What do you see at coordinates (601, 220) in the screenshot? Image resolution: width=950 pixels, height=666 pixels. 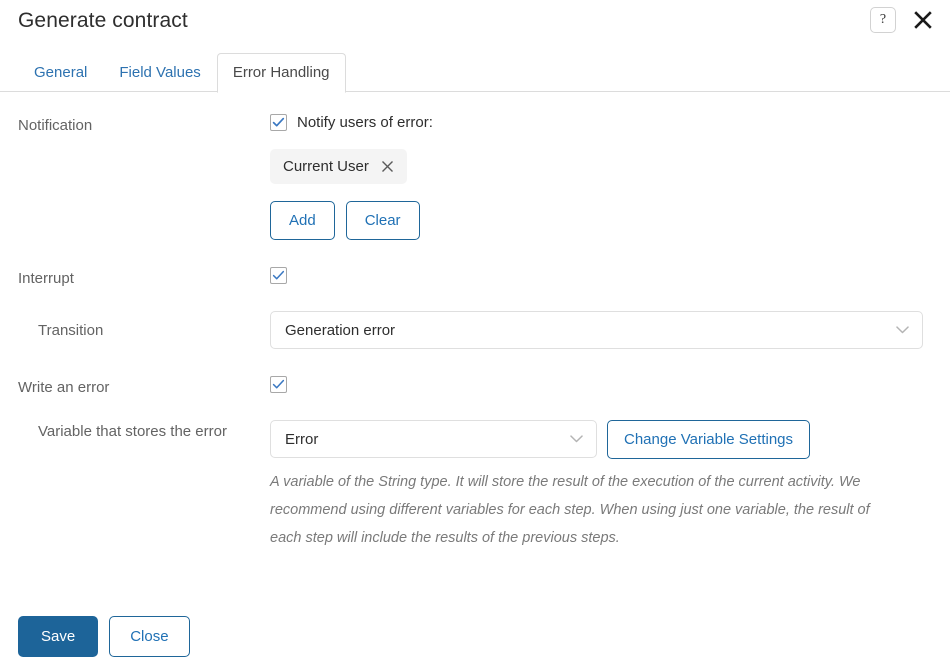 I see `notification-buttons: Add Clear` at bounding box center [601, 220].